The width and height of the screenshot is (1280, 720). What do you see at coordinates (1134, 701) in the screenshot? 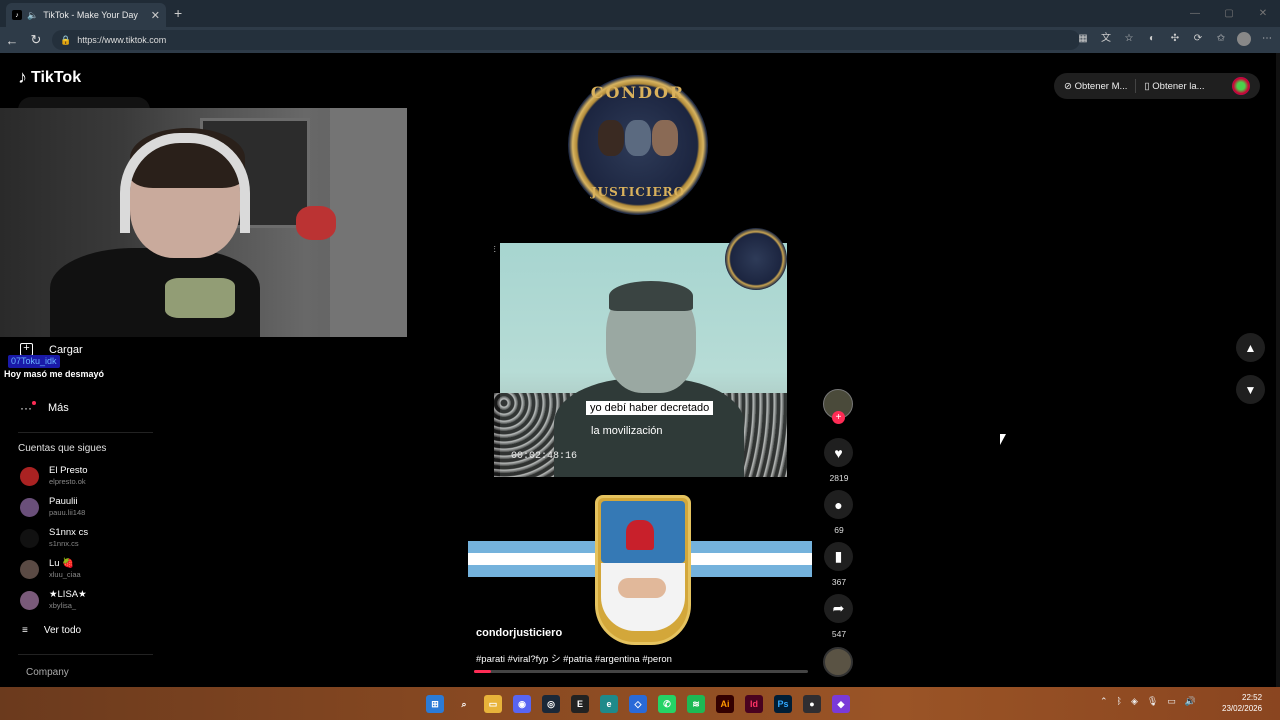
I see `defender-icon: ◈` at bounding box center [1134, 701].